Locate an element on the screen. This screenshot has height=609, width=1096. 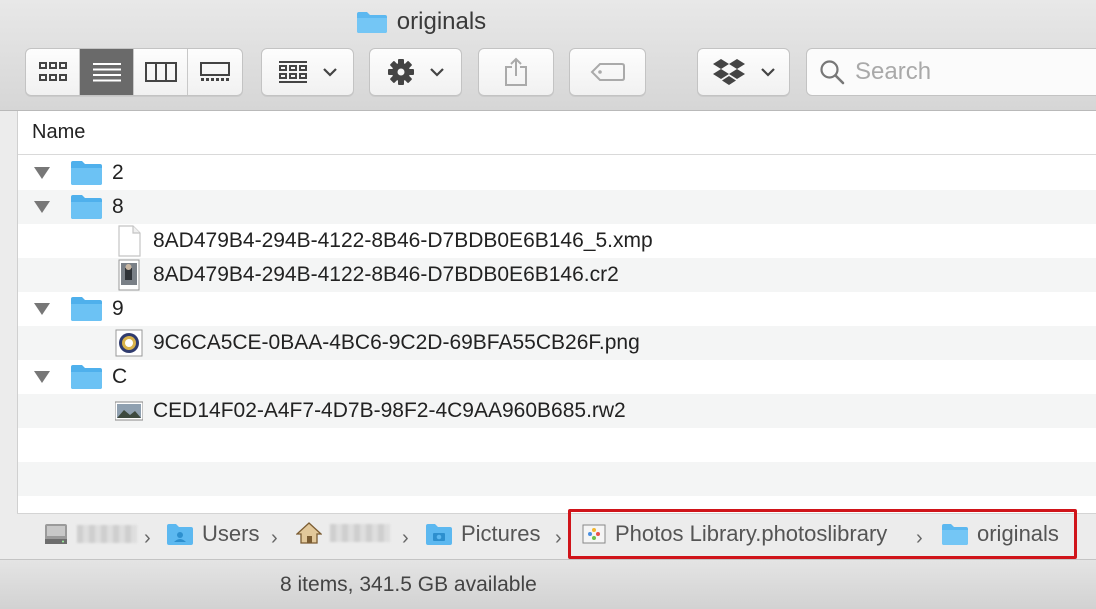
column-view-button is located at coordinates (161, 72).